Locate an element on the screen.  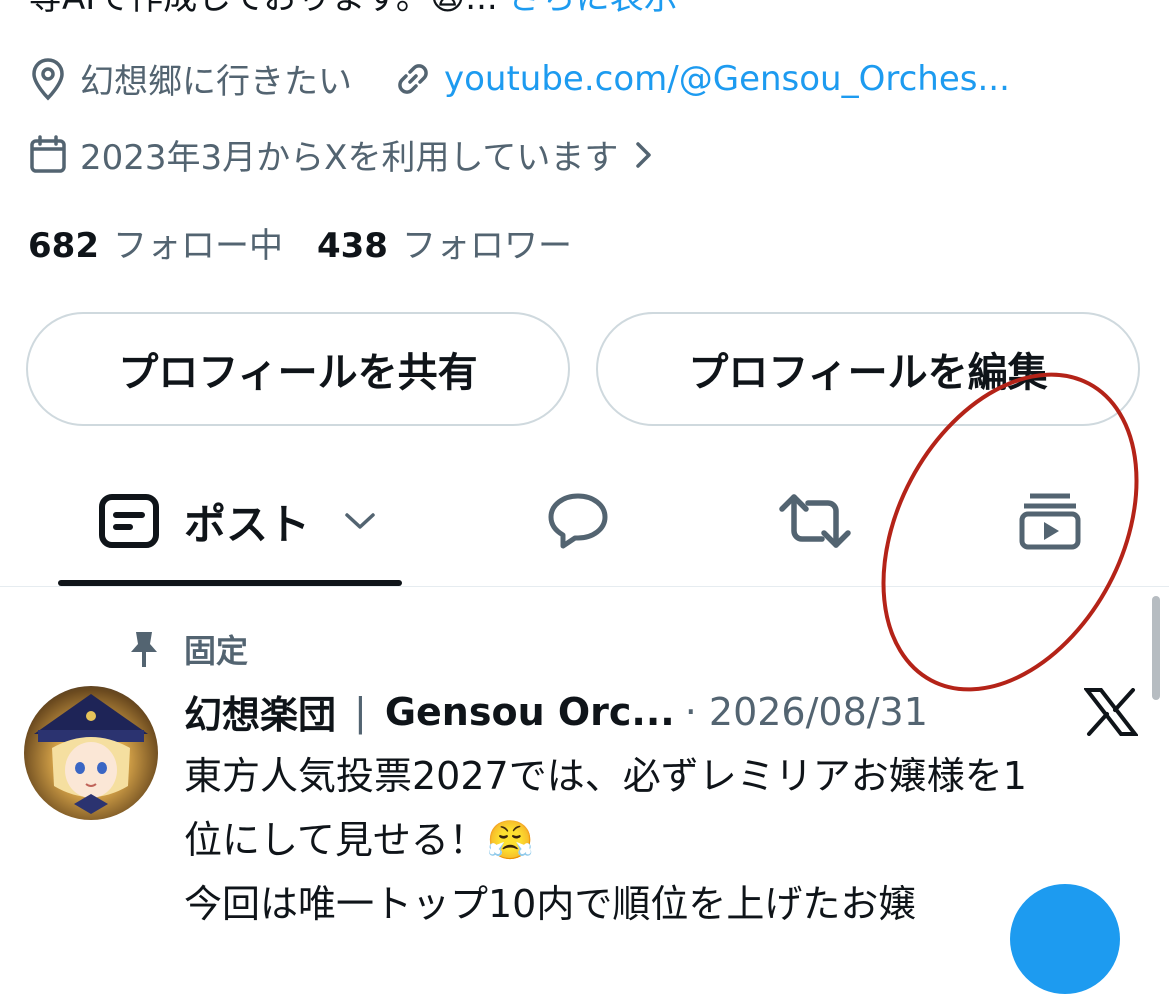
bio-text: 等AIで作成しております。😩... さらに表示 is located at coordinates (353, 9).